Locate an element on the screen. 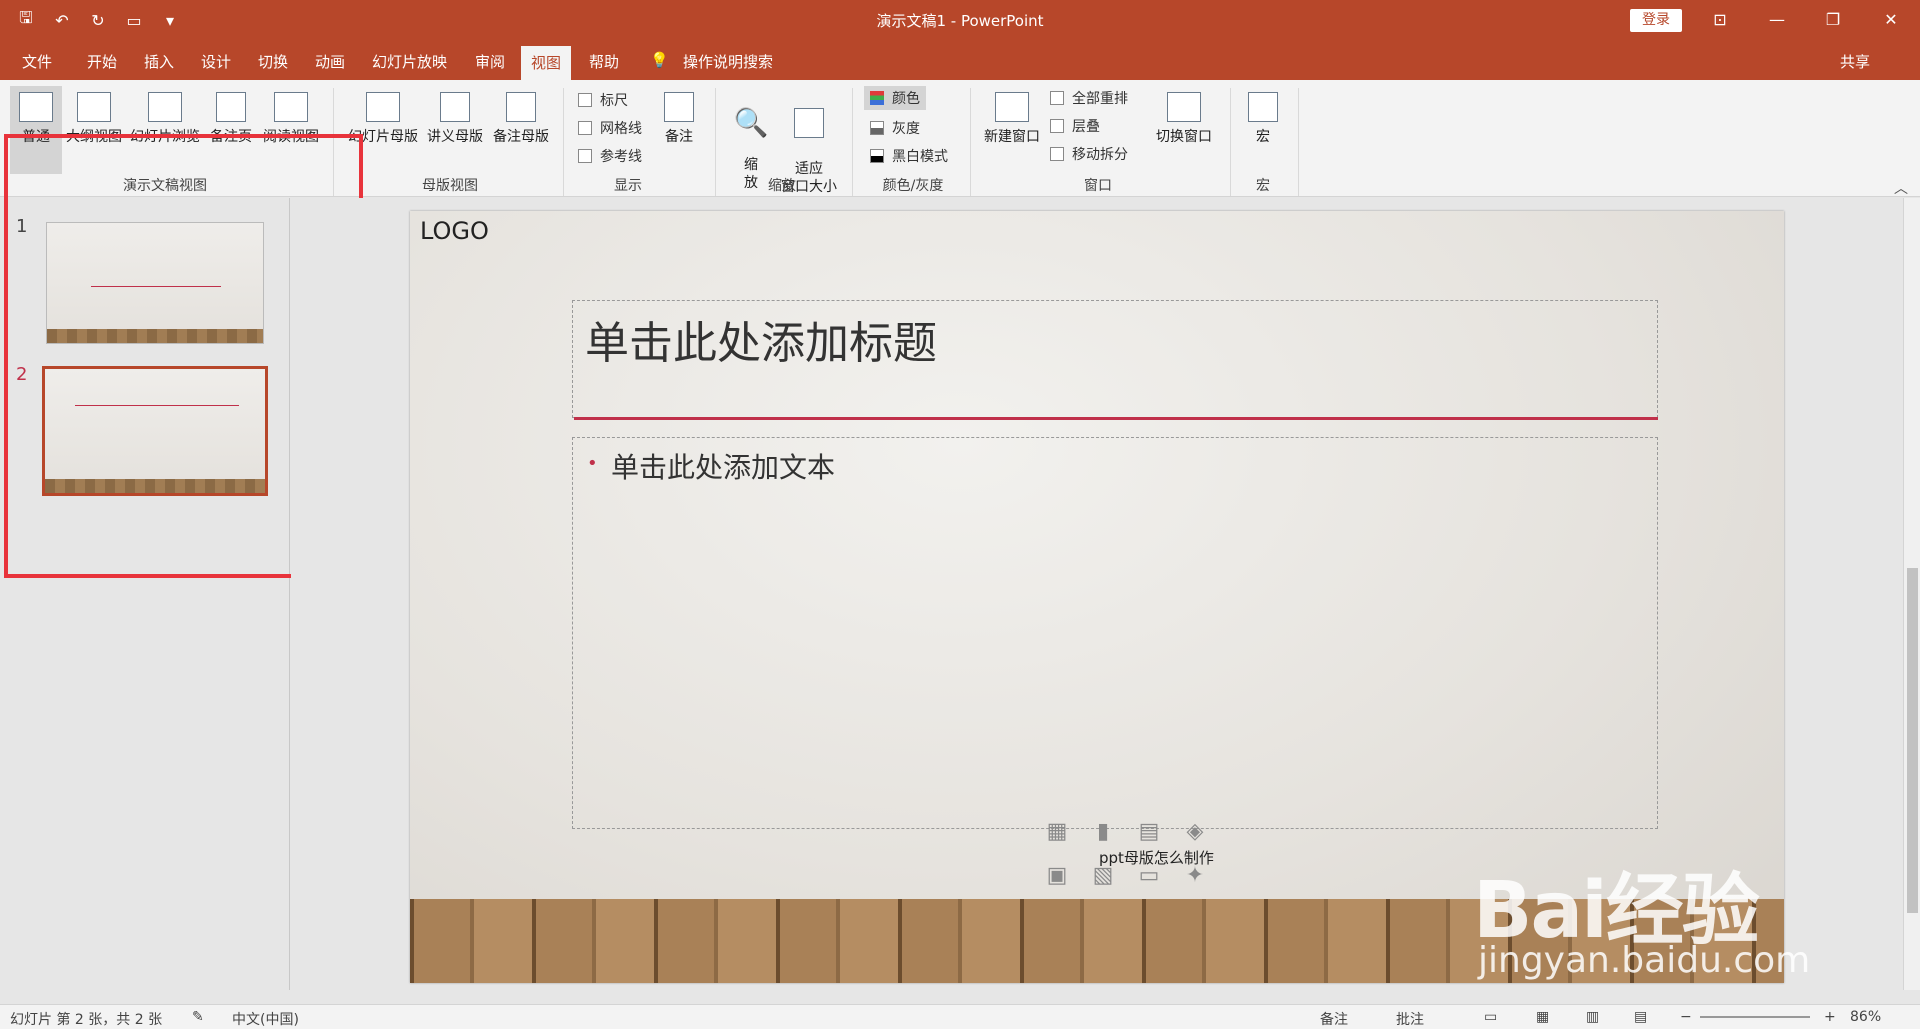  reading-view-icon is located at coordinates (291, 107).